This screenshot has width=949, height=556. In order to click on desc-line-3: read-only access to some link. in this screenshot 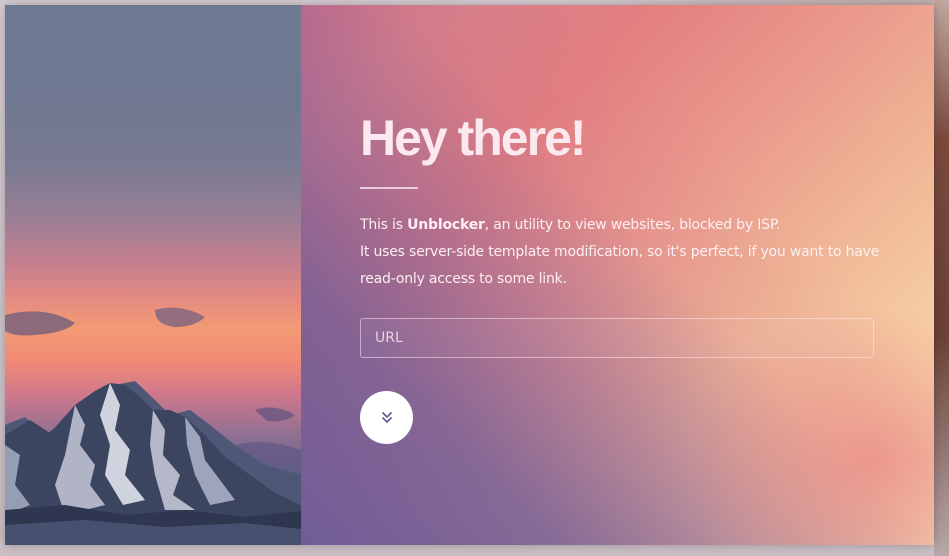, I will do `click(463, 279)`.